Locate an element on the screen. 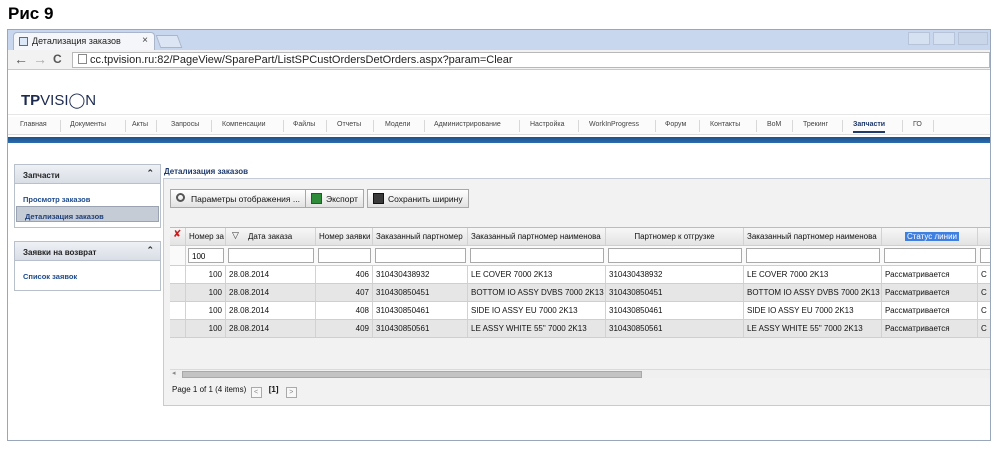 This screenshot has width=998, height=456. menu-item-reports: Отчеты is located at coordinates (349, 124).